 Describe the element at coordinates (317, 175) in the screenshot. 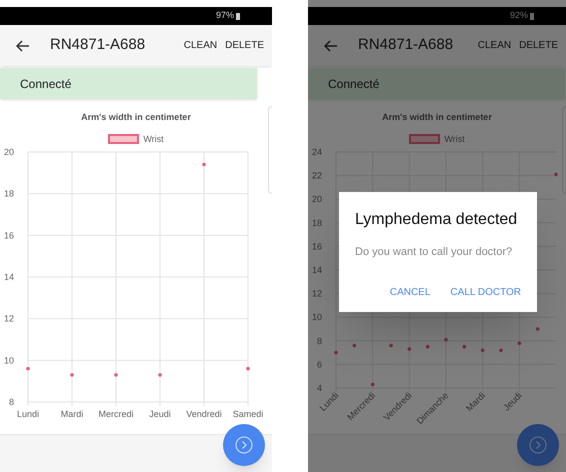

I see `y-tick-label: 22` at that location.